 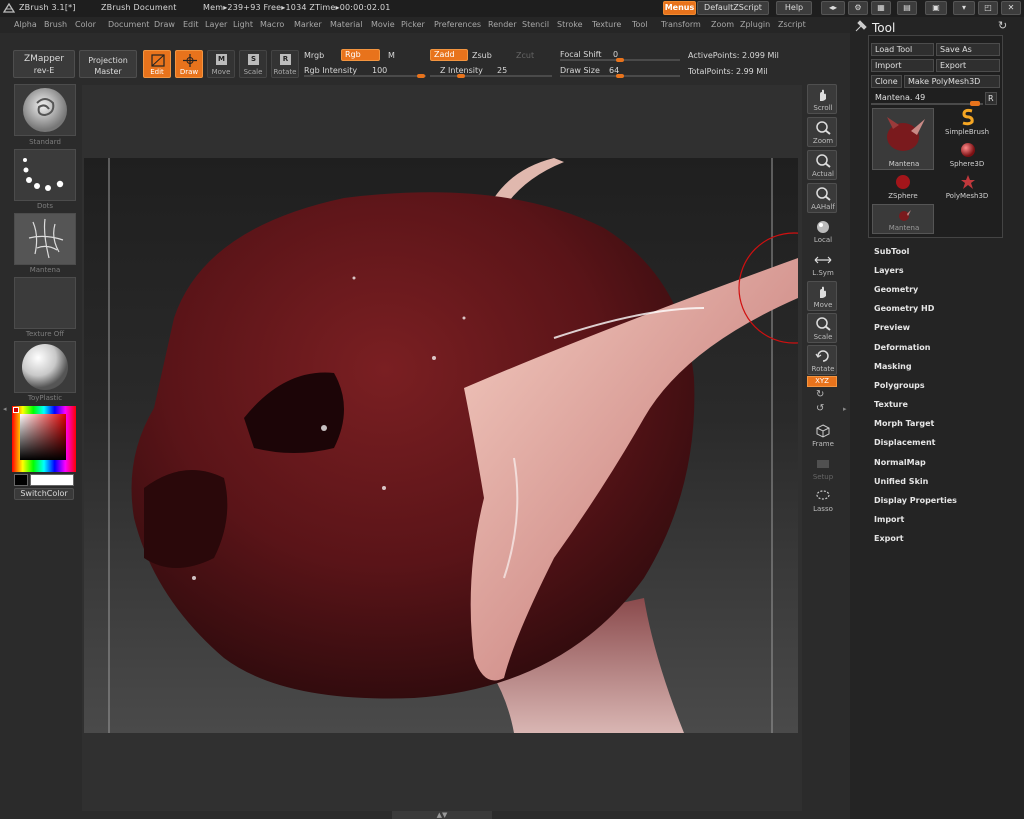 What do you see at coordinates (896, 289) in the screenshot?
I see `subpalette-geometry: Geometry` at bounding box center [896, 289].